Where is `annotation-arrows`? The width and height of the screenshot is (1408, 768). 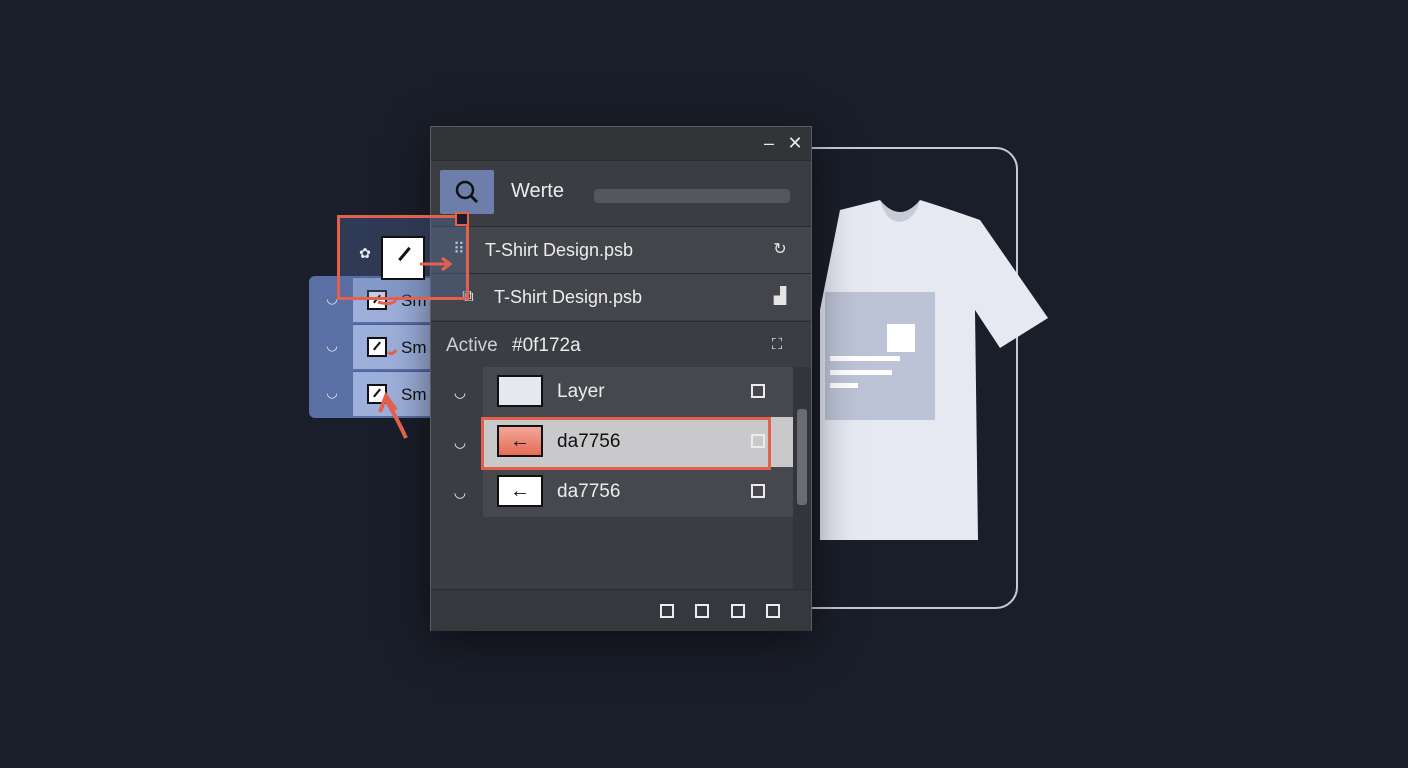
annotation-arrows is located at coordinates (415, 347).